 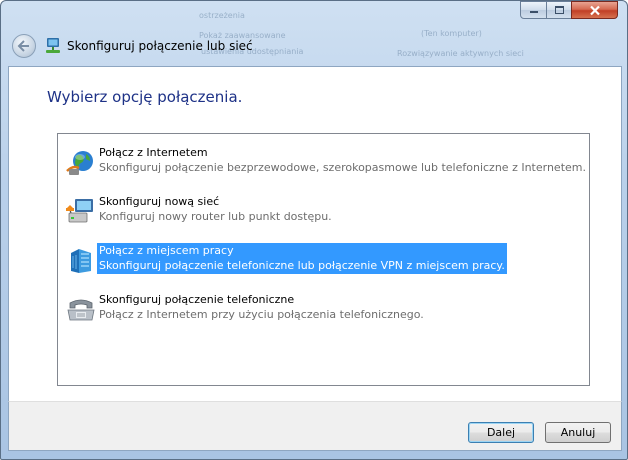 What do you see at coordinates (160, 46) in the screenshot?
I see `window-title: Skonfiguruj połączenie lub sieć` at bounding box center [160, 46].